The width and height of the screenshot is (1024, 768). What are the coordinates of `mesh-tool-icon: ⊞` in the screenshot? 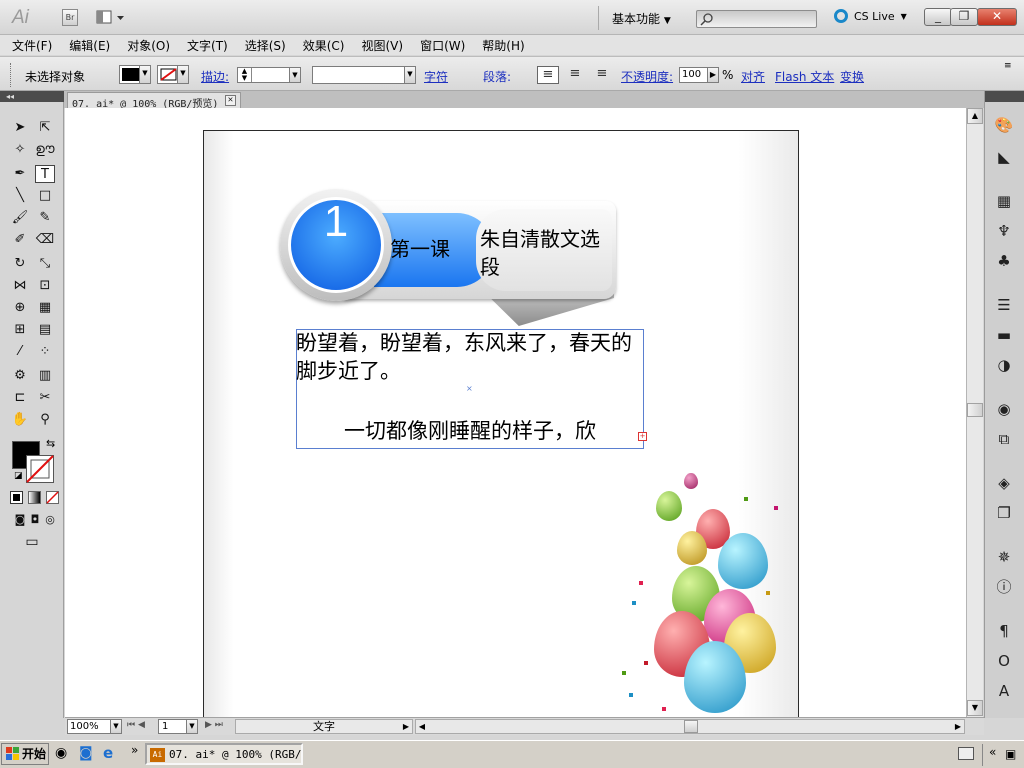 It's located at (20, 330).